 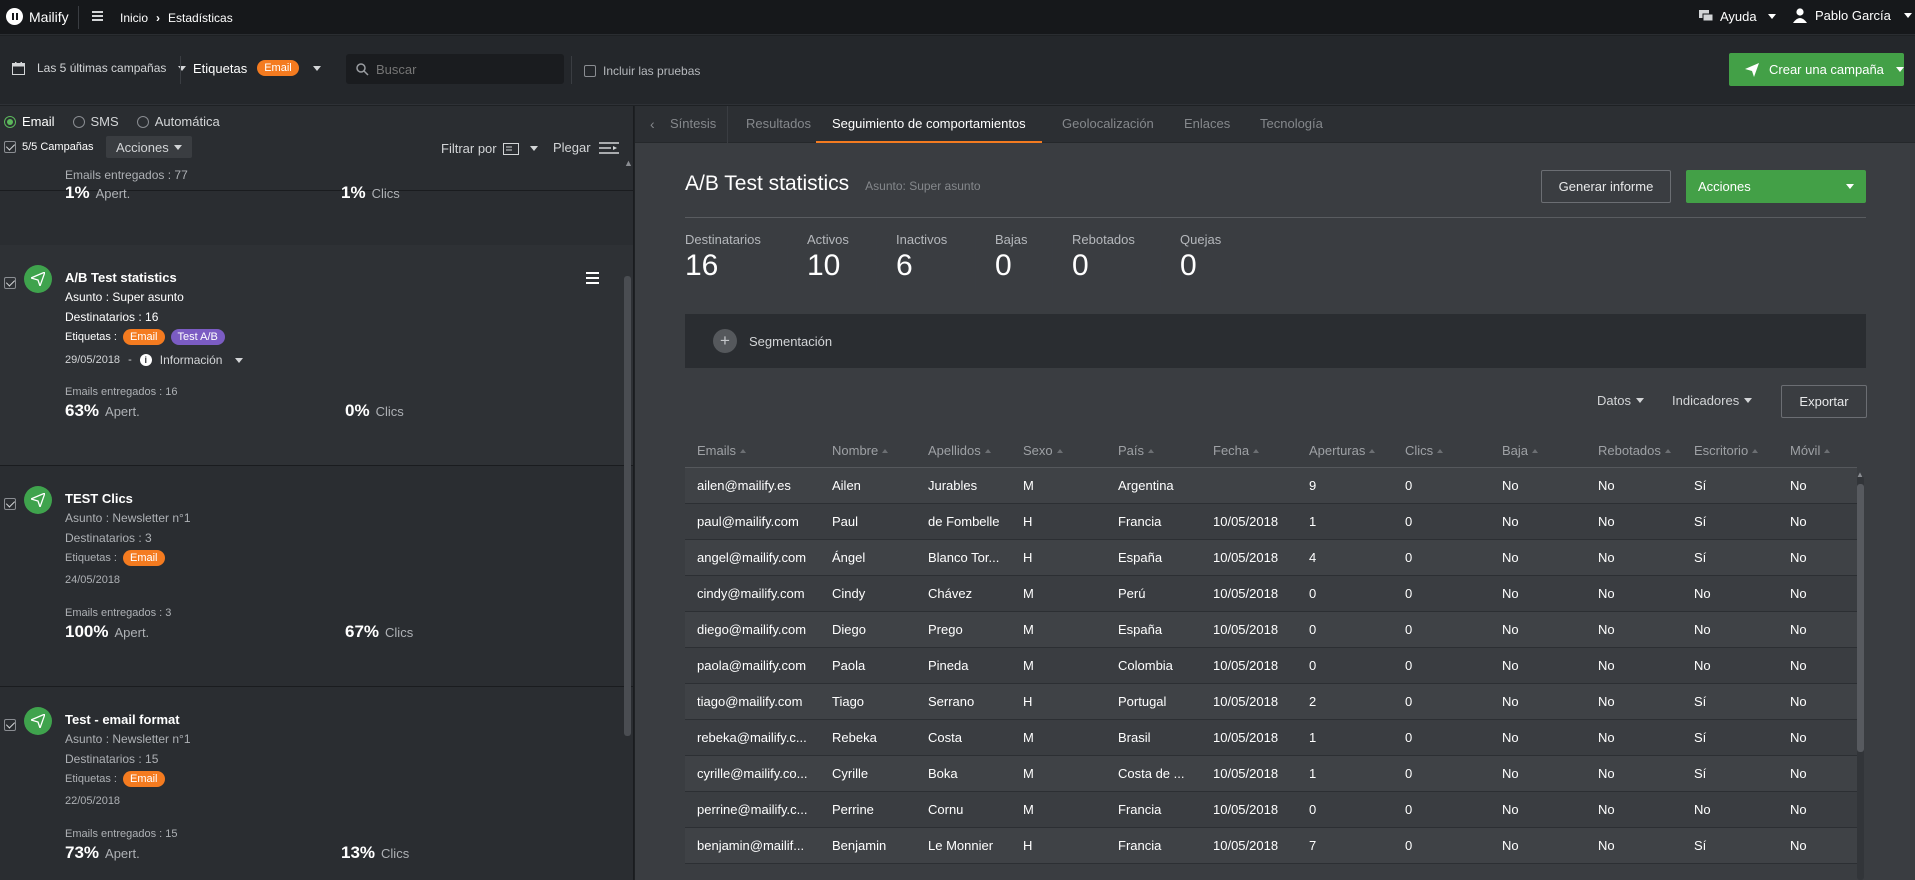 I want to click on tab-technology: Tecnología, so click(x=1291, y=124).